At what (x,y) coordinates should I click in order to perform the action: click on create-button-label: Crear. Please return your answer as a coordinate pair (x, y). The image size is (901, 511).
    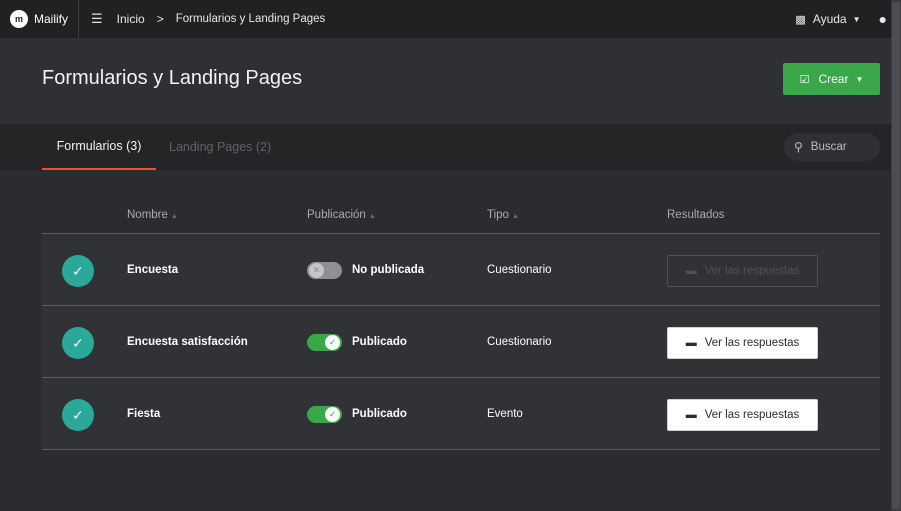
    Looking at the image, I should click on (833, 79).